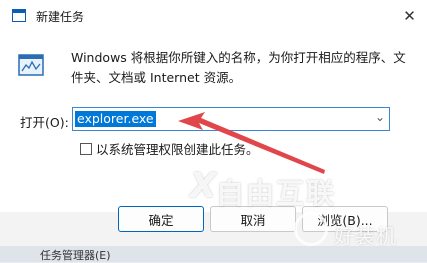 This screenshot has height=263, width=427. Describe the element at coordinates (213, 254) in the screenshot. I see `taskbar-strip: 任务管理器(E)` at that location.